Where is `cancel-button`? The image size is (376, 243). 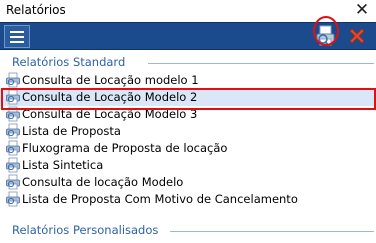
cancel-button is located at coordinates (357, 36).